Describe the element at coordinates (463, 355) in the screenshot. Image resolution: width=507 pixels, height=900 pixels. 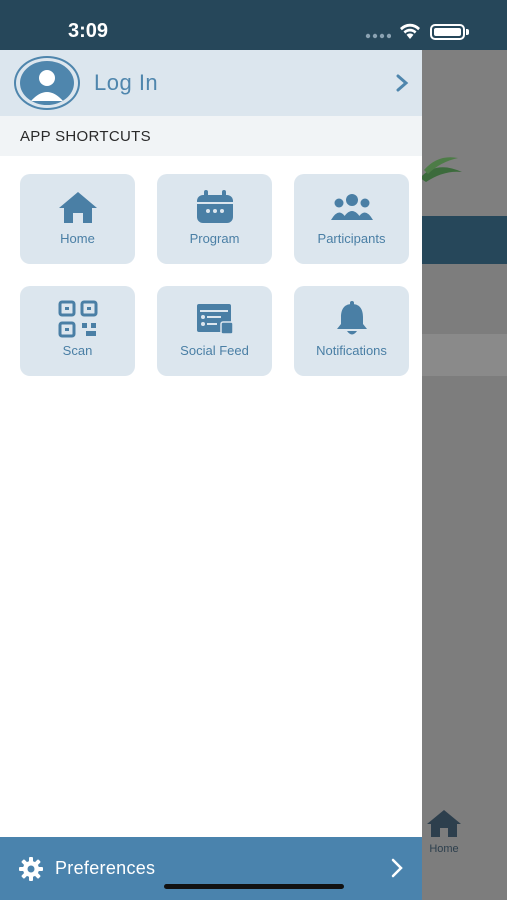
I see `background-stripe` at that location.